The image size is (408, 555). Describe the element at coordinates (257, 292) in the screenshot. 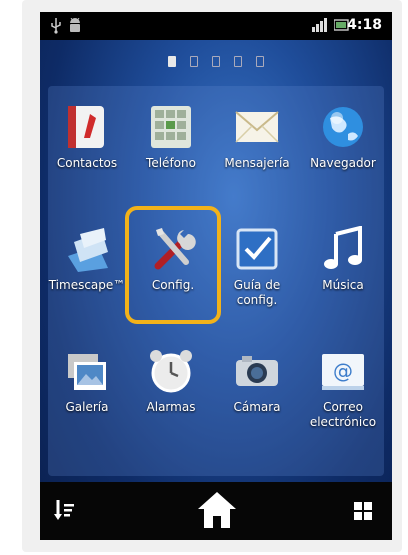

I see `app-label: Guía de config.` at that location.